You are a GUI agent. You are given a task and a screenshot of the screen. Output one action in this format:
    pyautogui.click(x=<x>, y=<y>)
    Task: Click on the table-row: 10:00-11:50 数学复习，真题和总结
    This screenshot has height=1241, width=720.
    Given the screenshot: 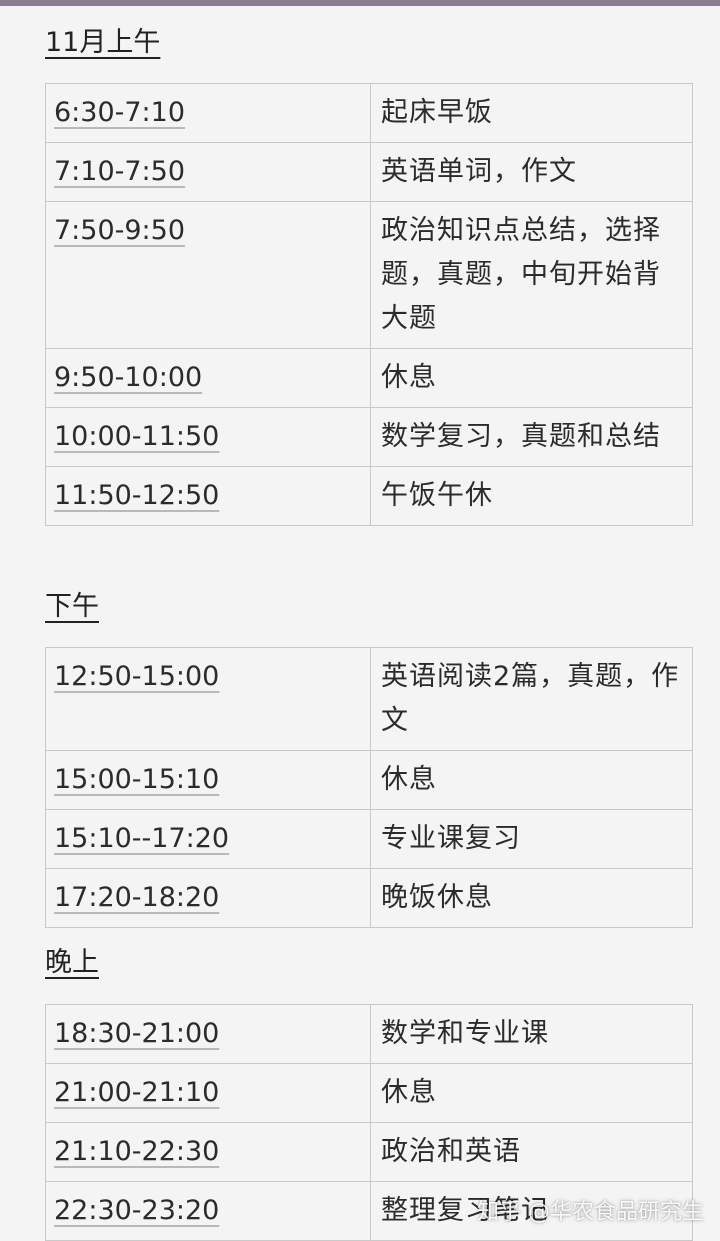 What is the action you would take?
    pyautogui.click(x=369, y=437)
    